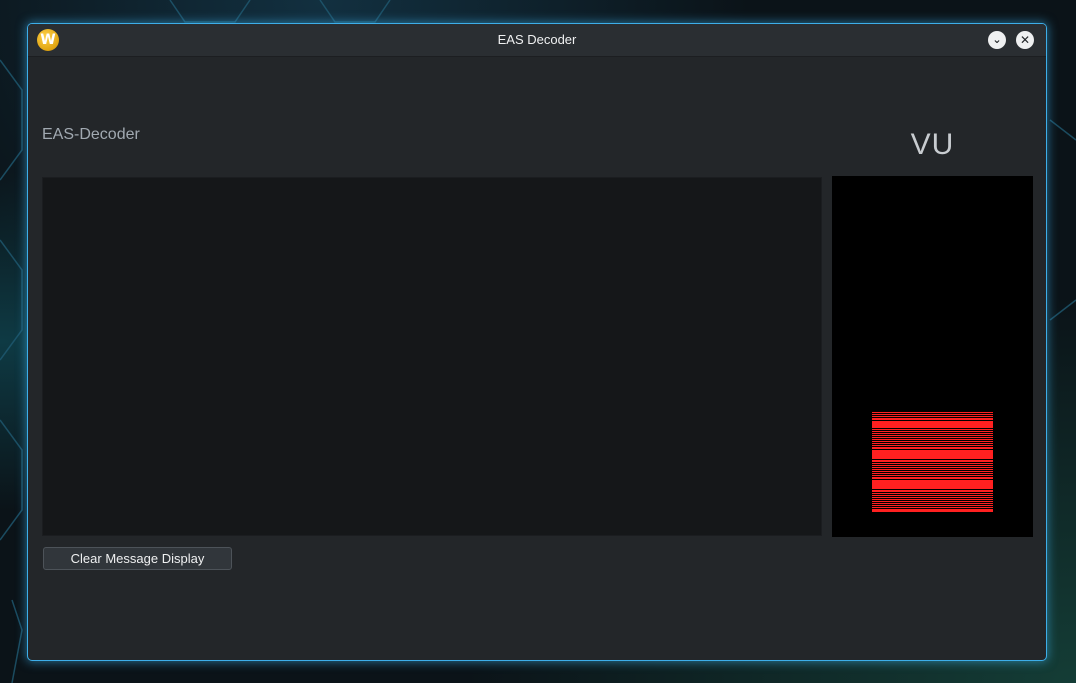 This screenshot has height=683, width=1076. What do you see at coordinates (932, 144) in the screenshot?
I see `vu-label: VU` at bounding box center [932, 144].